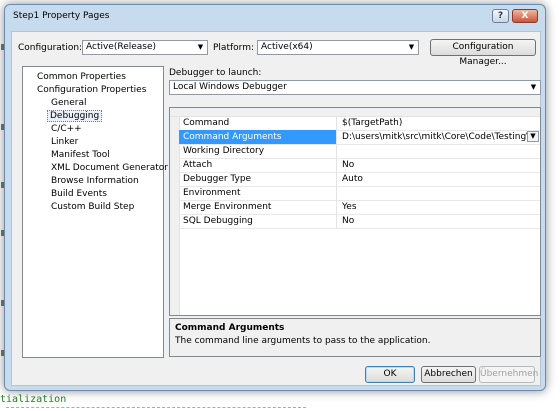  Describe the element at coordinates (359, 193) in the screenshot. I see `property-row-environment: Environment` at that location.